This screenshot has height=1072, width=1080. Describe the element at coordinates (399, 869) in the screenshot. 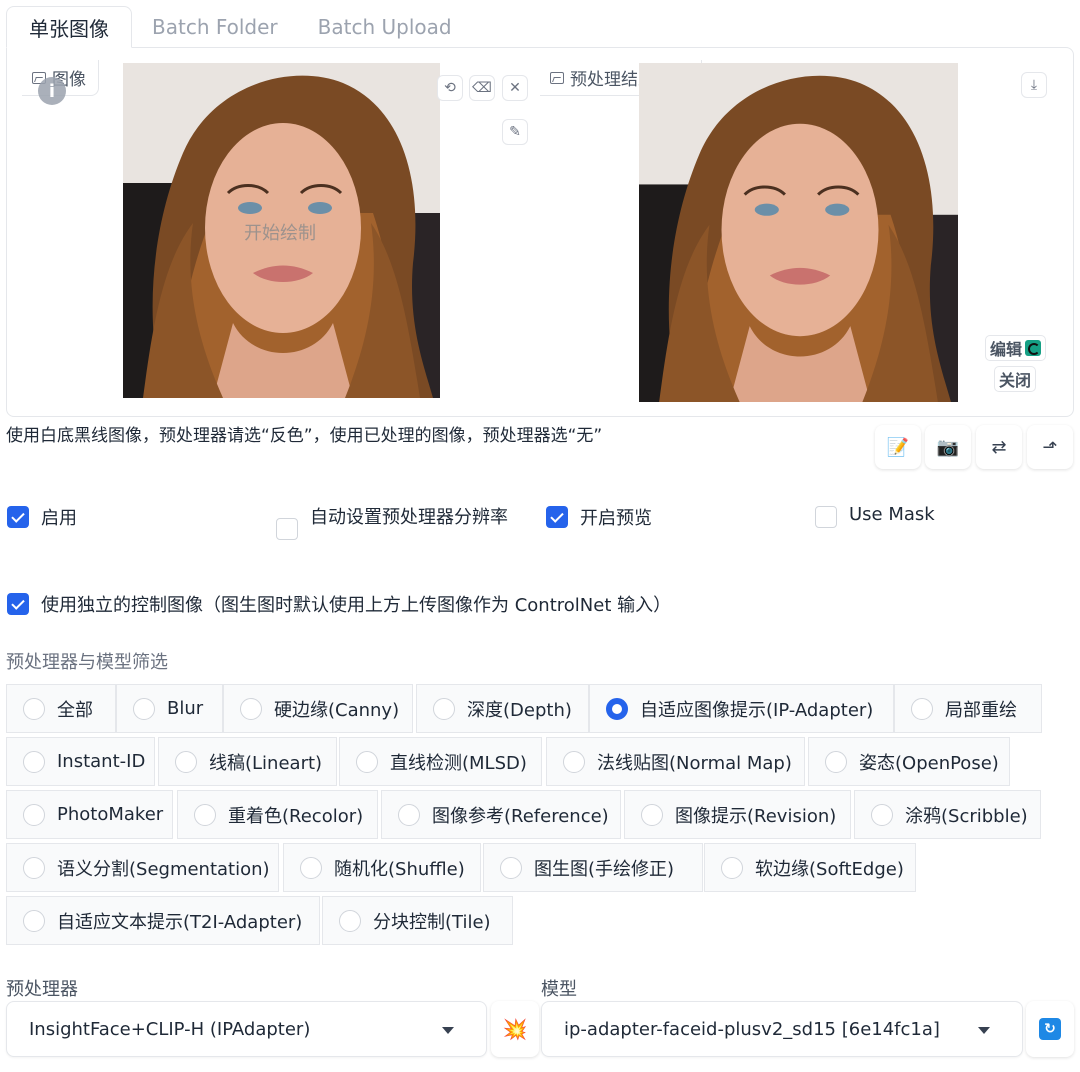

I see `radio-label: 随机化(Shuffle)` at that location.